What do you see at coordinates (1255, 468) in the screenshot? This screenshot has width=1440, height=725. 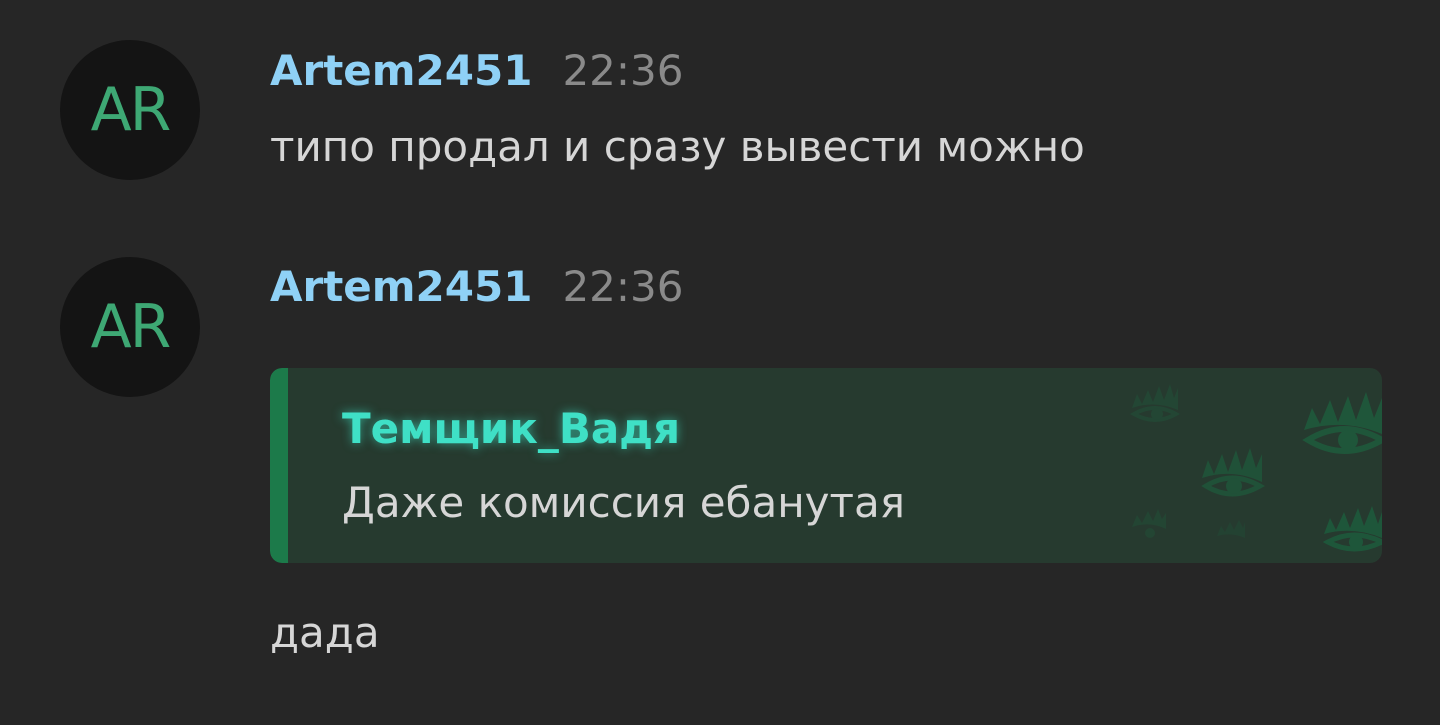 I see `eye-pattern-icon` at bounding box center [1255, 468].